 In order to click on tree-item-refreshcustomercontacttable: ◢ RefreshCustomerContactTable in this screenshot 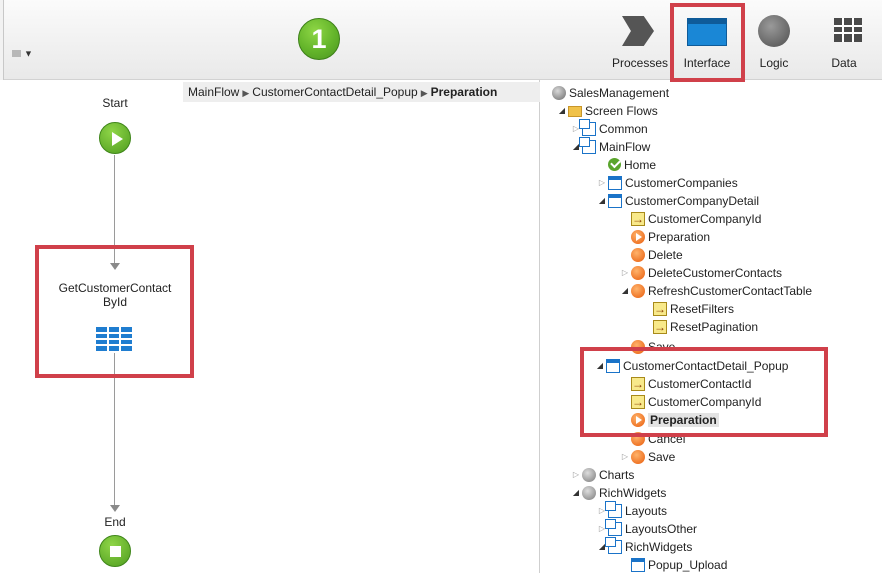, I will do `click(716, 291)`.